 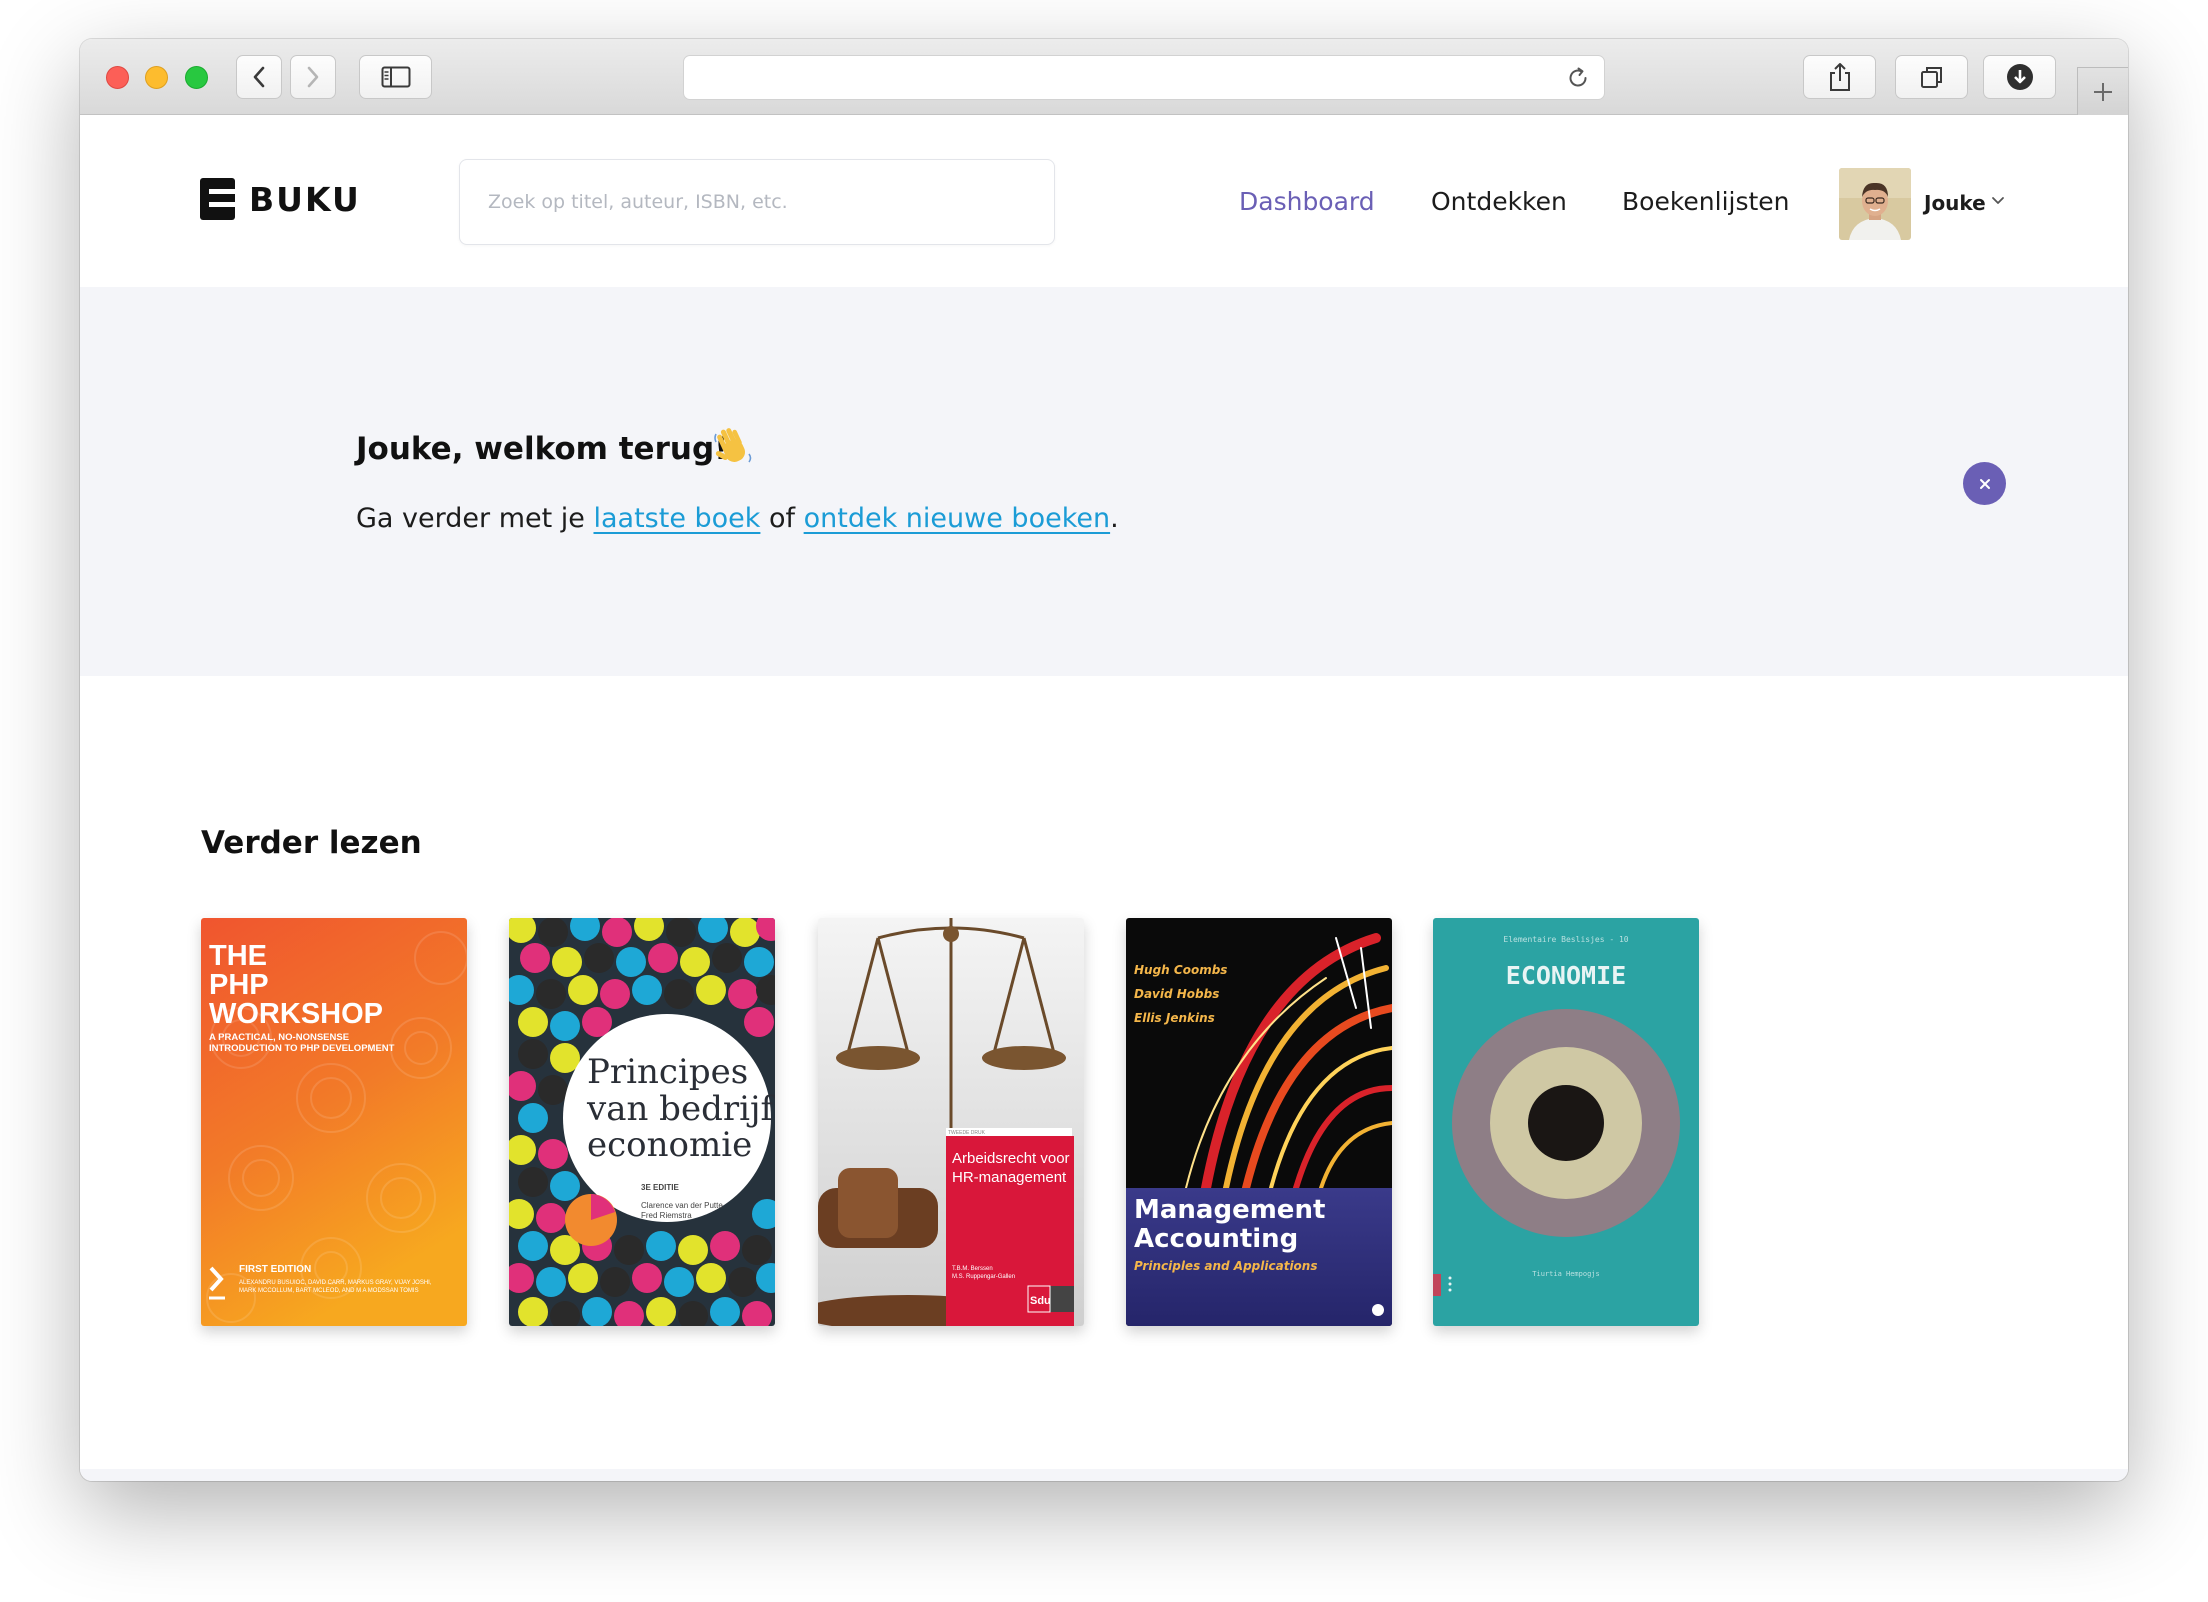 What do you see at coordinates (957, 518) in the screenshot?
I see `discover-books-link: ontdek nieuwe boeken` at bounding box center [957, 518].